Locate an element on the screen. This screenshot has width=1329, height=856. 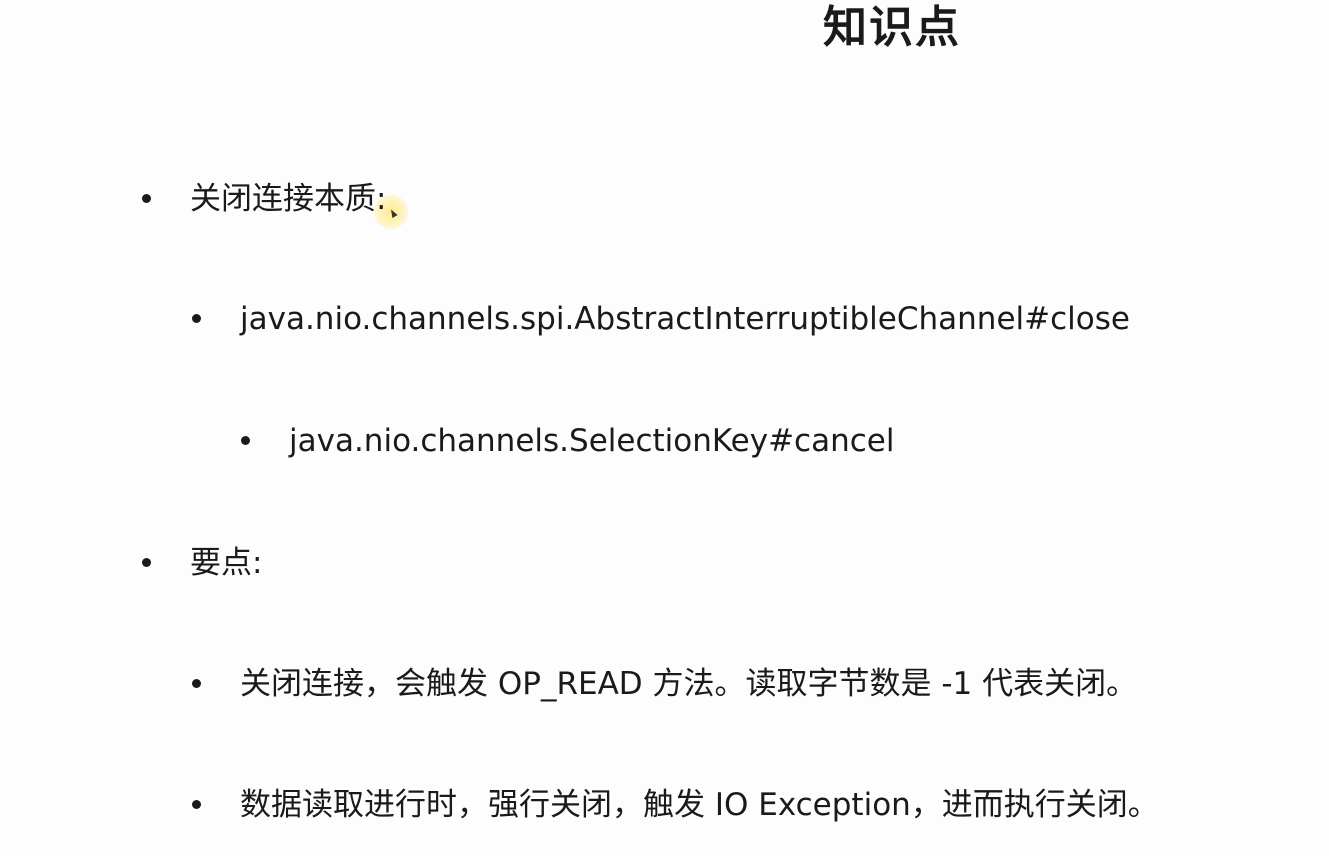
list-item: 关闭连接本质: is located at coordinates (716, 199).